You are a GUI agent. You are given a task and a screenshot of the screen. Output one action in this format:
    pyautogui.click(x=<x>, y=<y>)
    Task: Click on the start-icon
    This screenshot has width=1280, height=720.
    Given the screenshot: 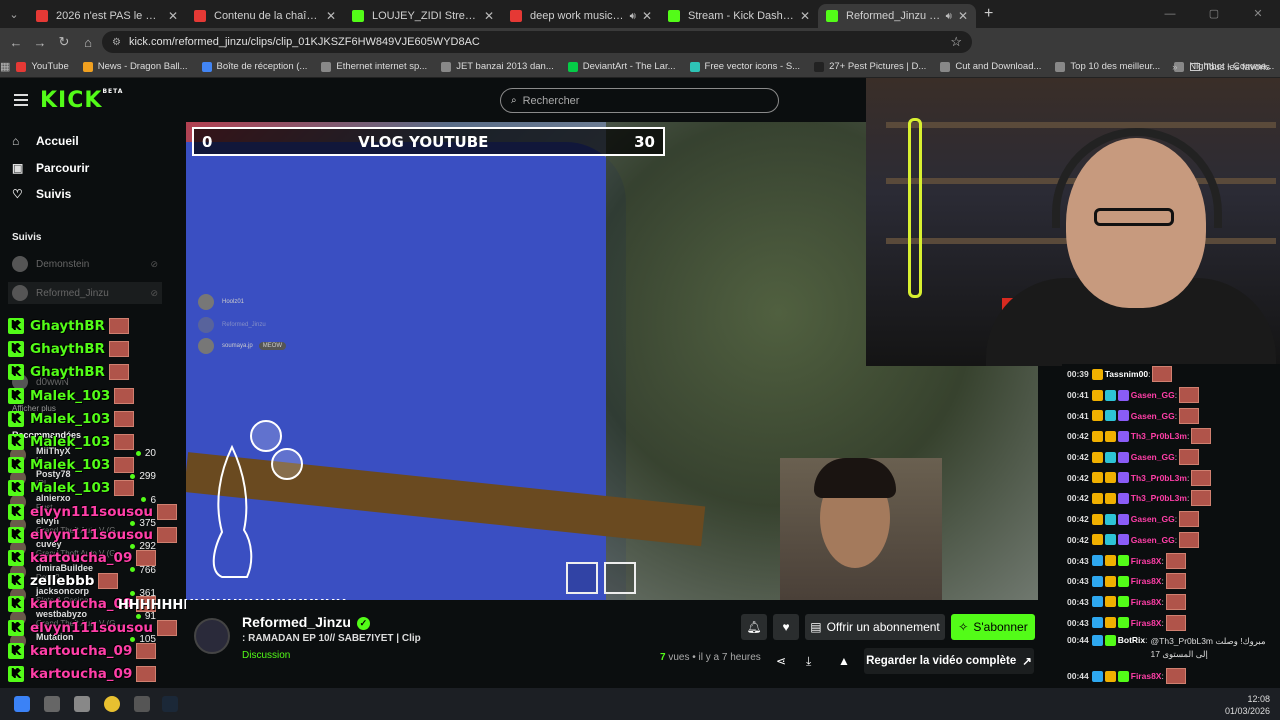 What is the action you would take?
    pyautogui.click(x=22, y=704)
    